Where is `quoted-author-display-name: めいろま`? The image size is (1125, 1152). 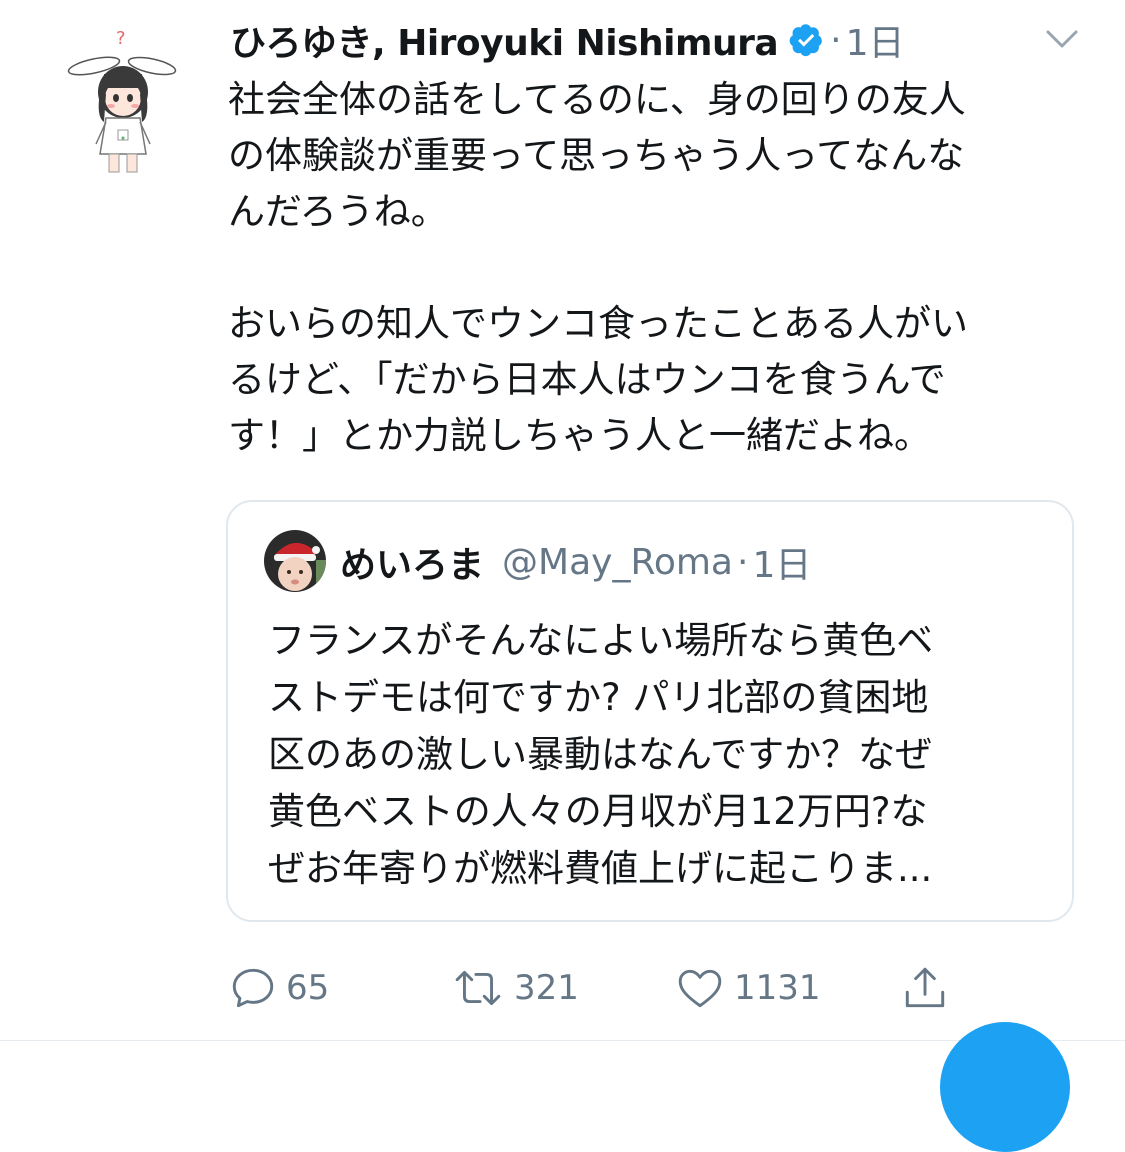
quoted-author-display-name: めいろま is located at coordinates (412, 562).